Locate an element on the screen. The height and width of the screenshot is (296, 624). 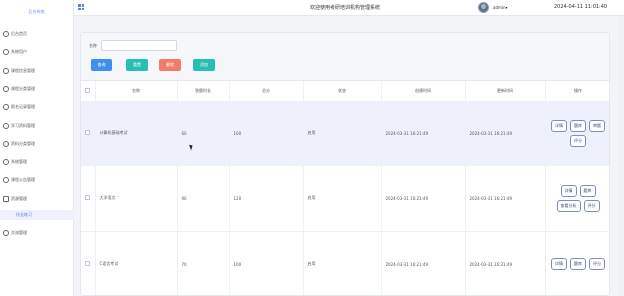
user-icon is located at coordinates (6, 52).